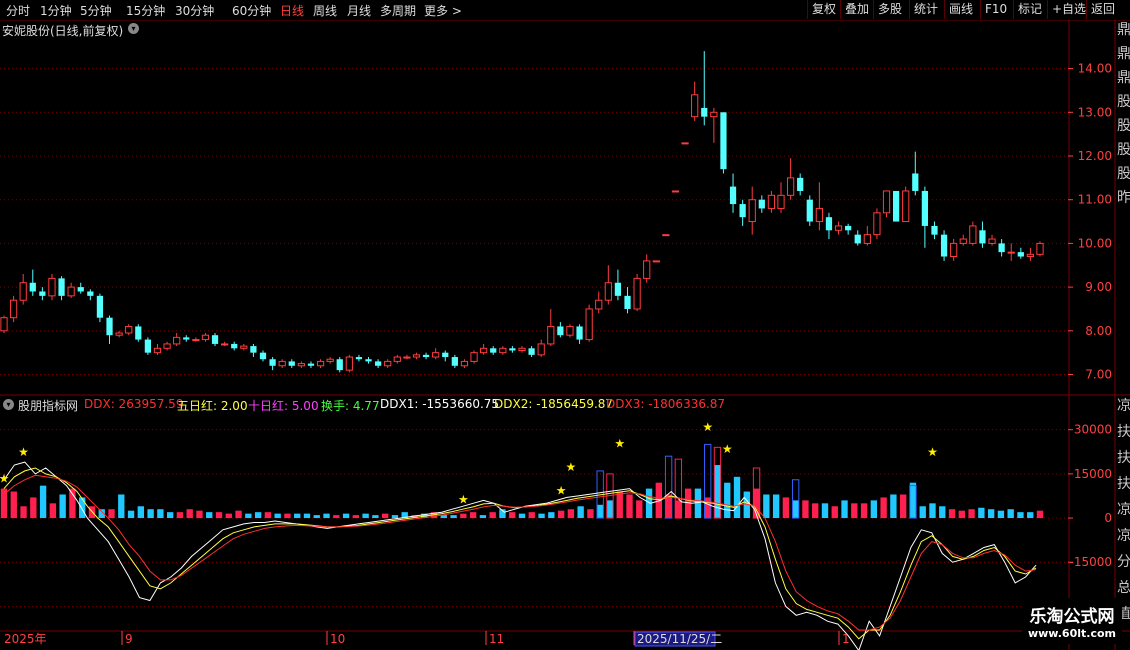 The height and width of the screenshot is (650, 1130). What do you see at coordinates (25, 639) in the screenshot?
I see `time-label: 2025年` at bounding box center [25, 639].